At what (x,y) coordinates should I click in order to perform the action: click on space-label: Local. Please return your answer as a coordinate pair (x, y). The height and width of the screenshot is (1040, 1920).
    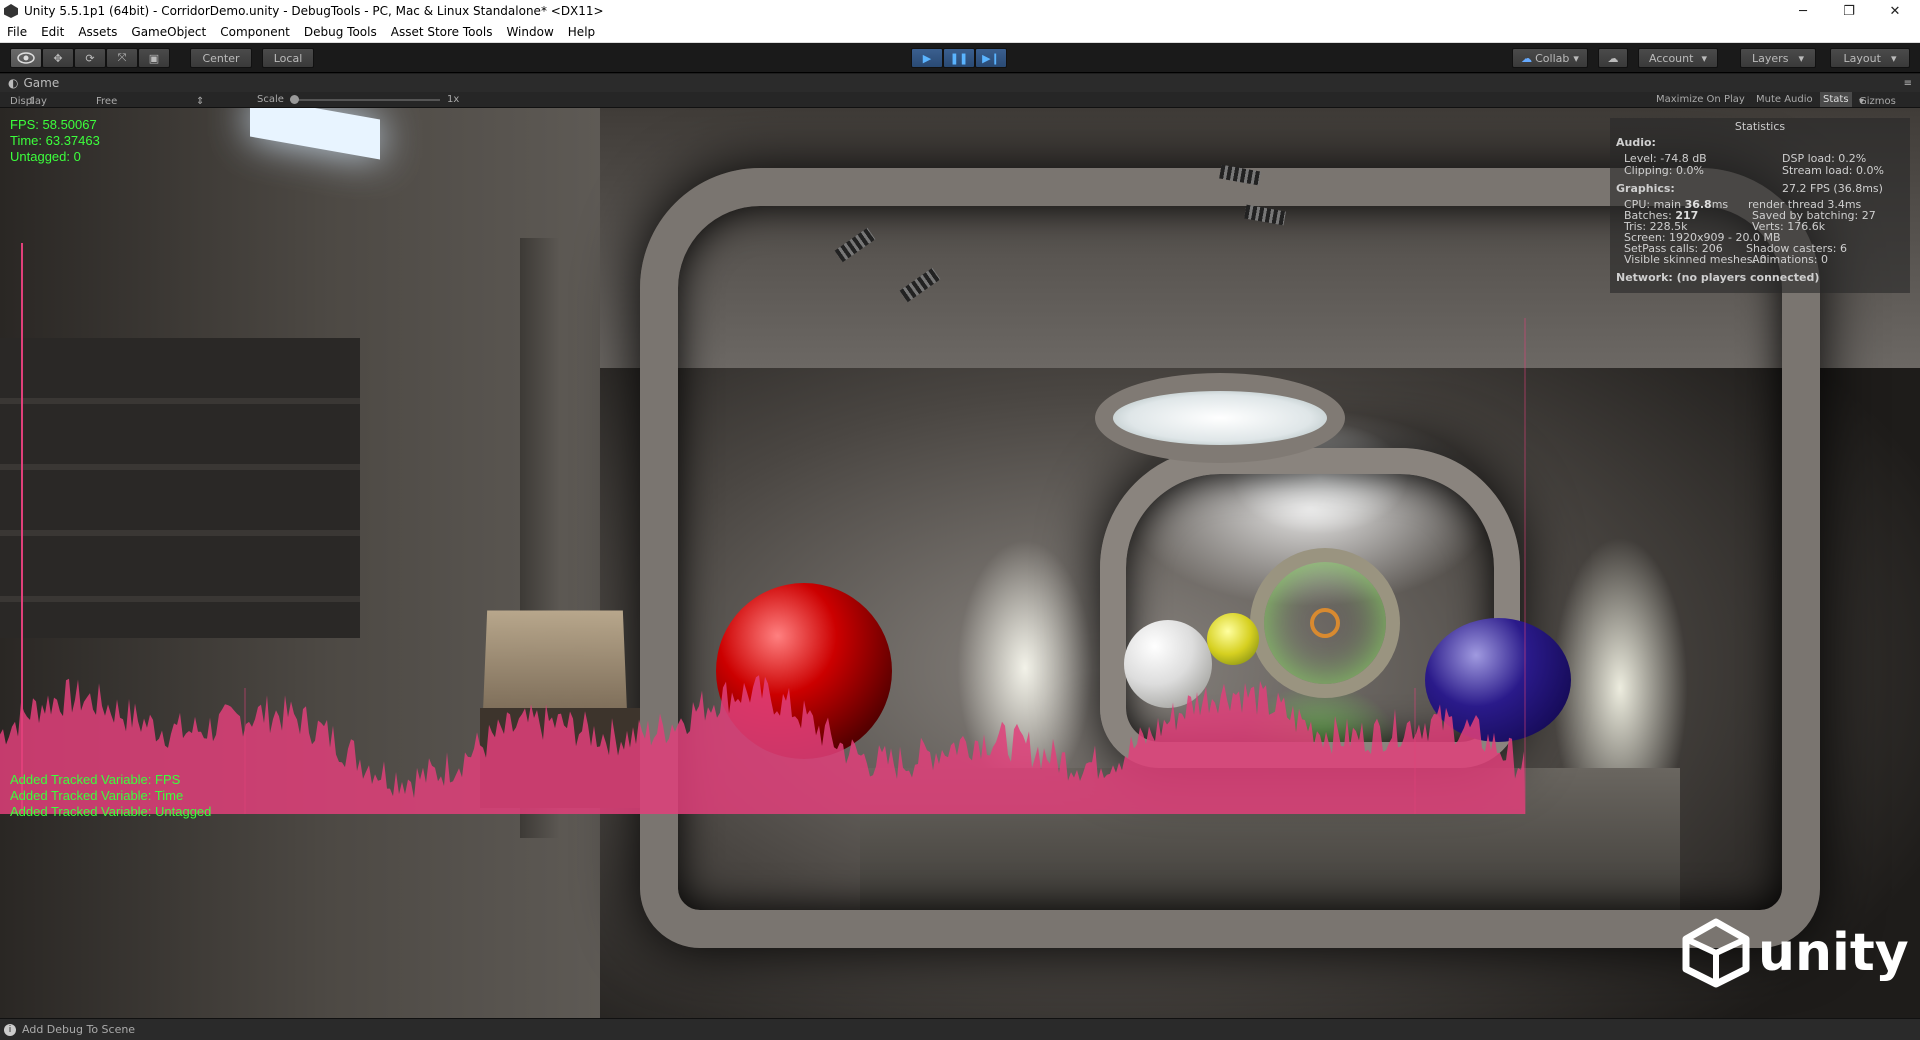
    Looking at the image, I should click on (288, 58).